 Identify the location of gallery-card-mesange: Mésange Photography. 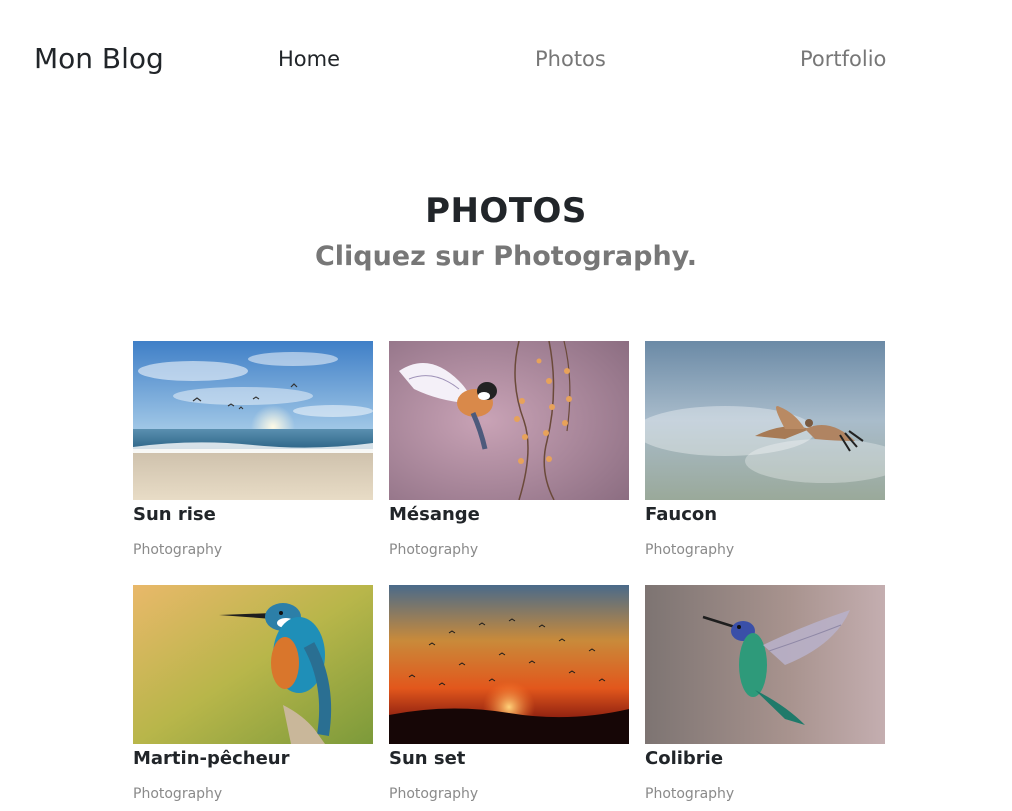
(509, 450).